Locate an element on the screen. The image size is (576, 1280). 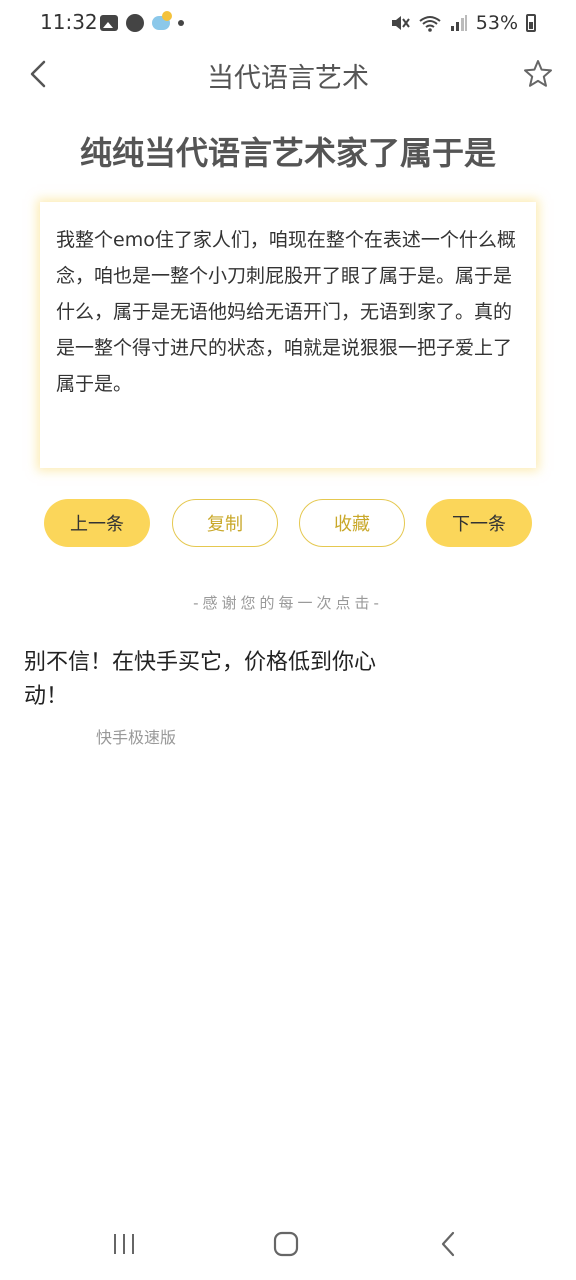
previous-button: 上一条 is located at coordinates (97, 523).